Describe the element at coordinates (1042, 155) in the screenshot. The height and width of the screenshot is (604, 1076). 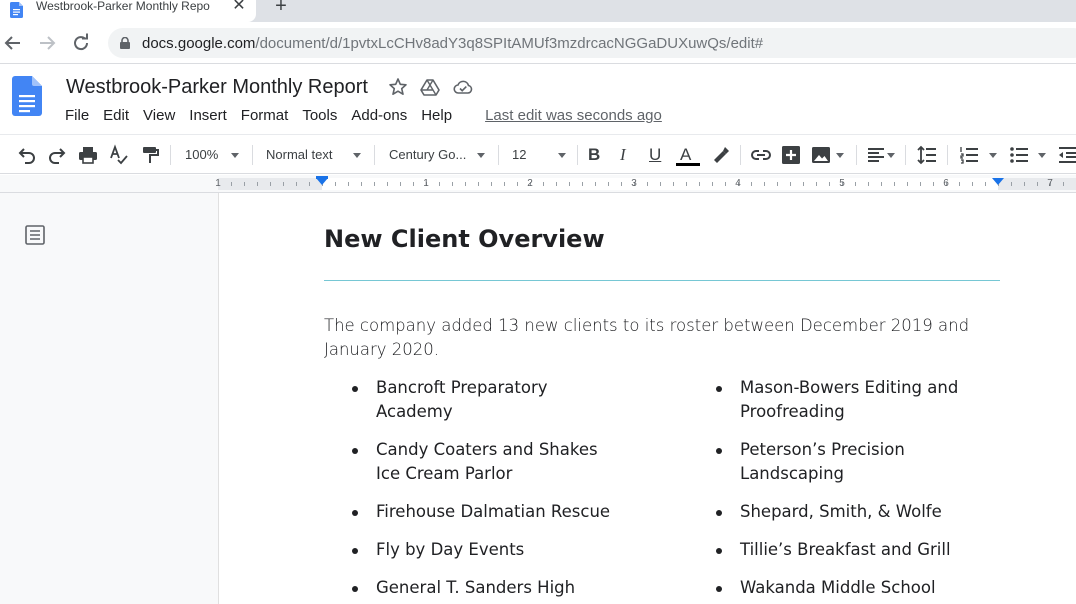
I see `bulleted-list-chevron-down-icon` at that location.